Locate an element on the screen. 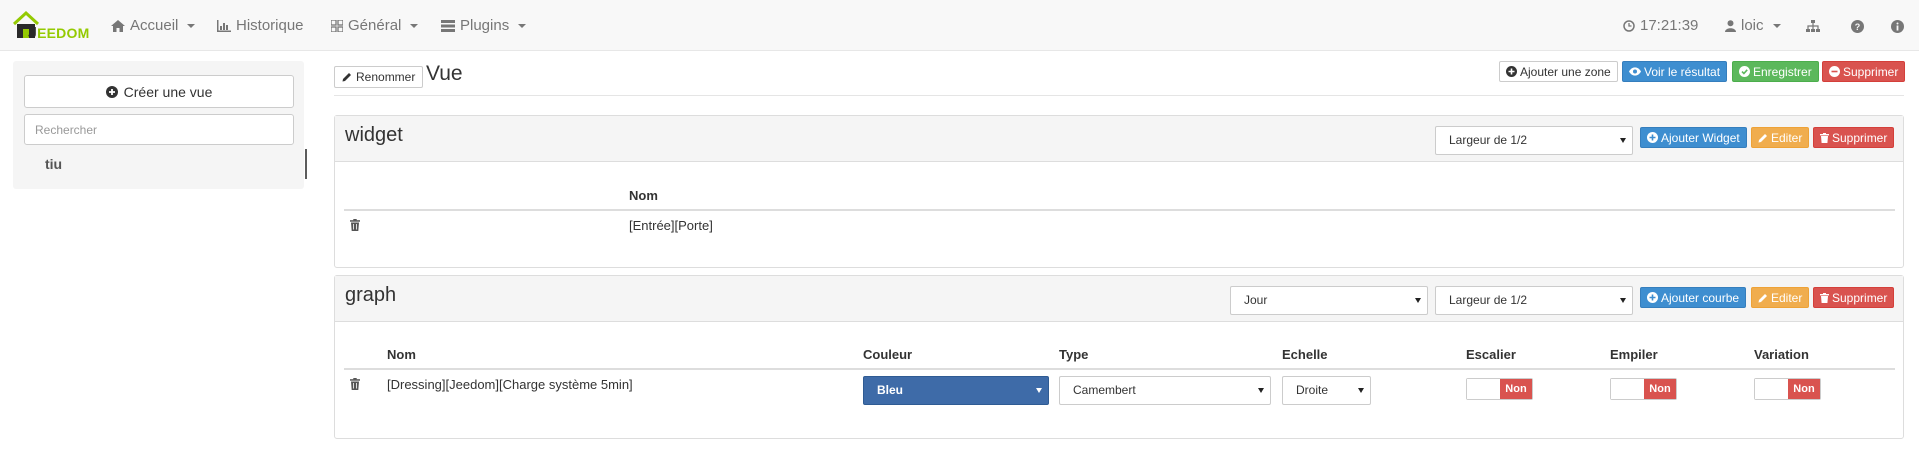  help-button: ? is located at coordinates (1857, 26).